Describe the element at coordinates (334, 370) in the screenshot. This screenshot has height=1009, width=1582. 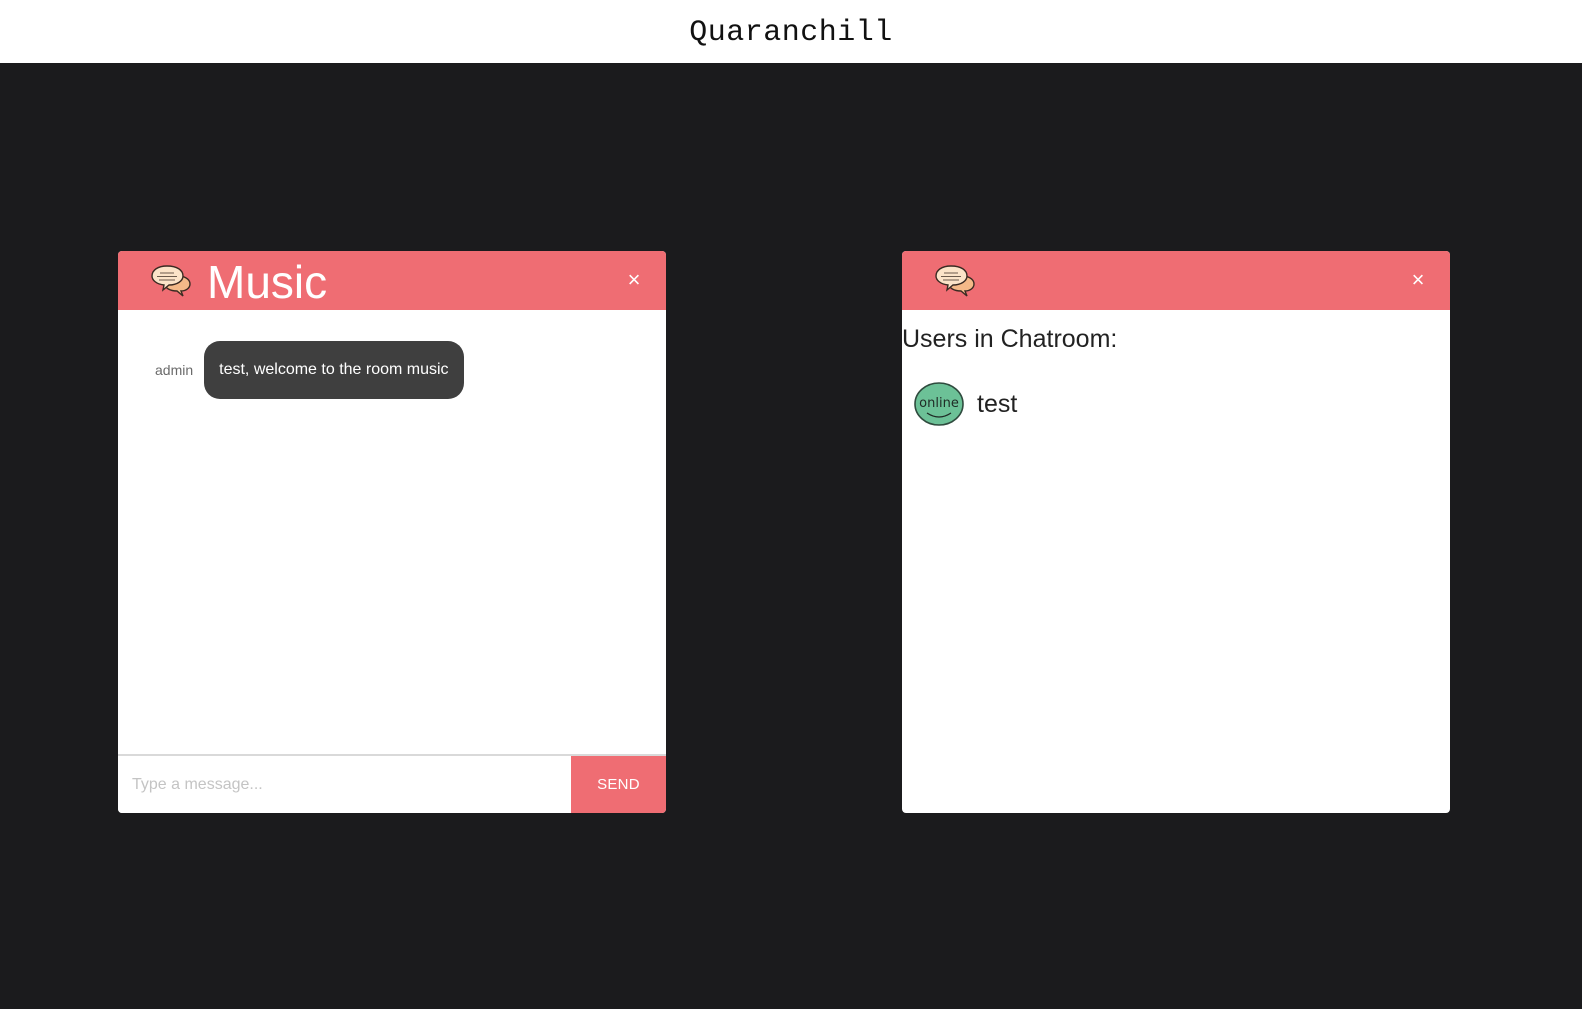
I see `message-bubble: test, welcome to the room music` at that location.